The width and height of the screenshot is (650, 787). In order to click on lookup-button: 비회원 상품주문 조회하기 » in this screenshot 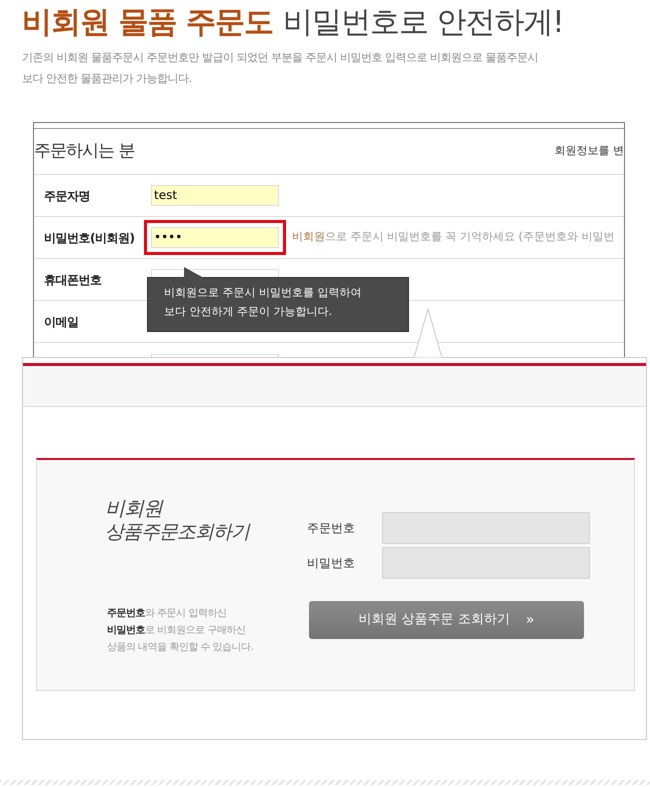, I will do `click(446, 620)`.